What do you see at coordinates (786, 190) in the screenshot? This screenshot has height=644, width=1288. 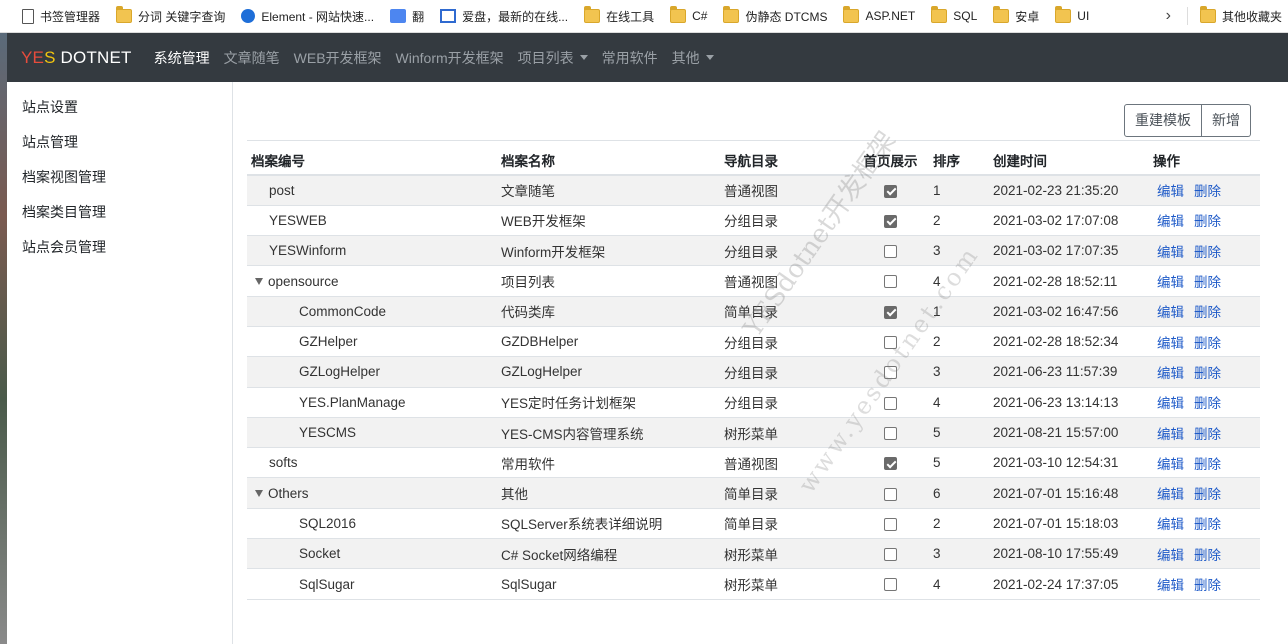 I see `cell-nav: 普通视图` at bounding box center [786, 190].